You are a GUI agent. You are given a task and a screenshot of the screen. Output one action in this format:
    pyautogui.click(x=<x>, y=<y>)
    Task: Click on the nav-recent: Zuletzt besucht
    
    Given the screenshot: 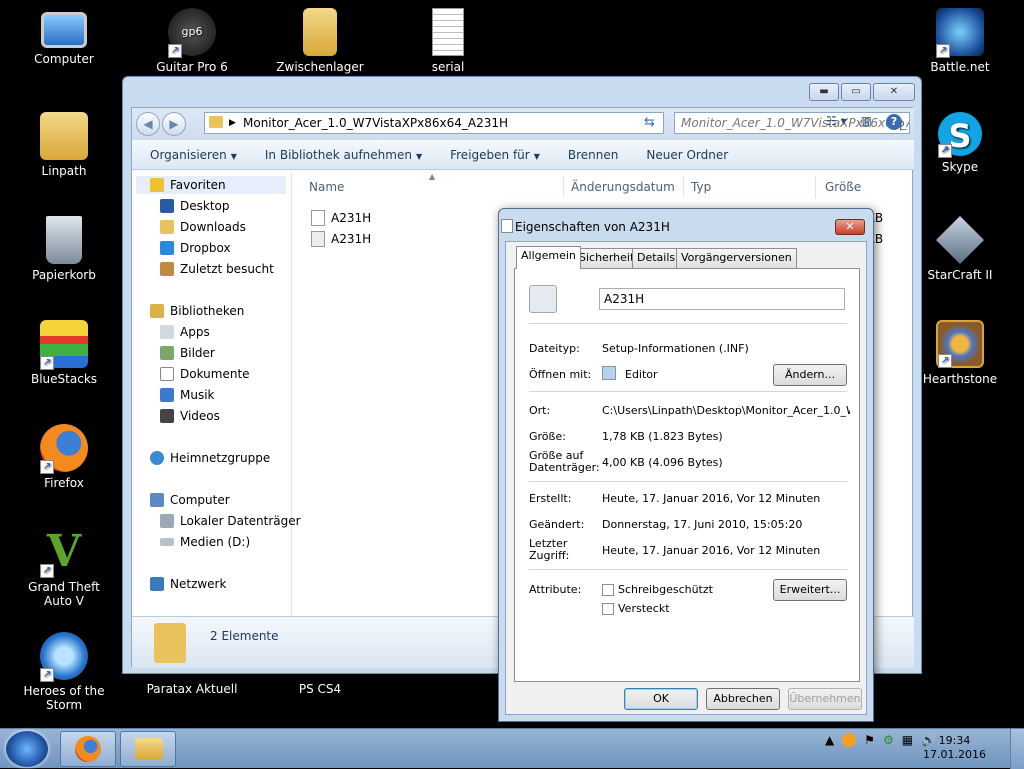 What is the action you would take?
    pyautogui.click(x=217, y=269)
    